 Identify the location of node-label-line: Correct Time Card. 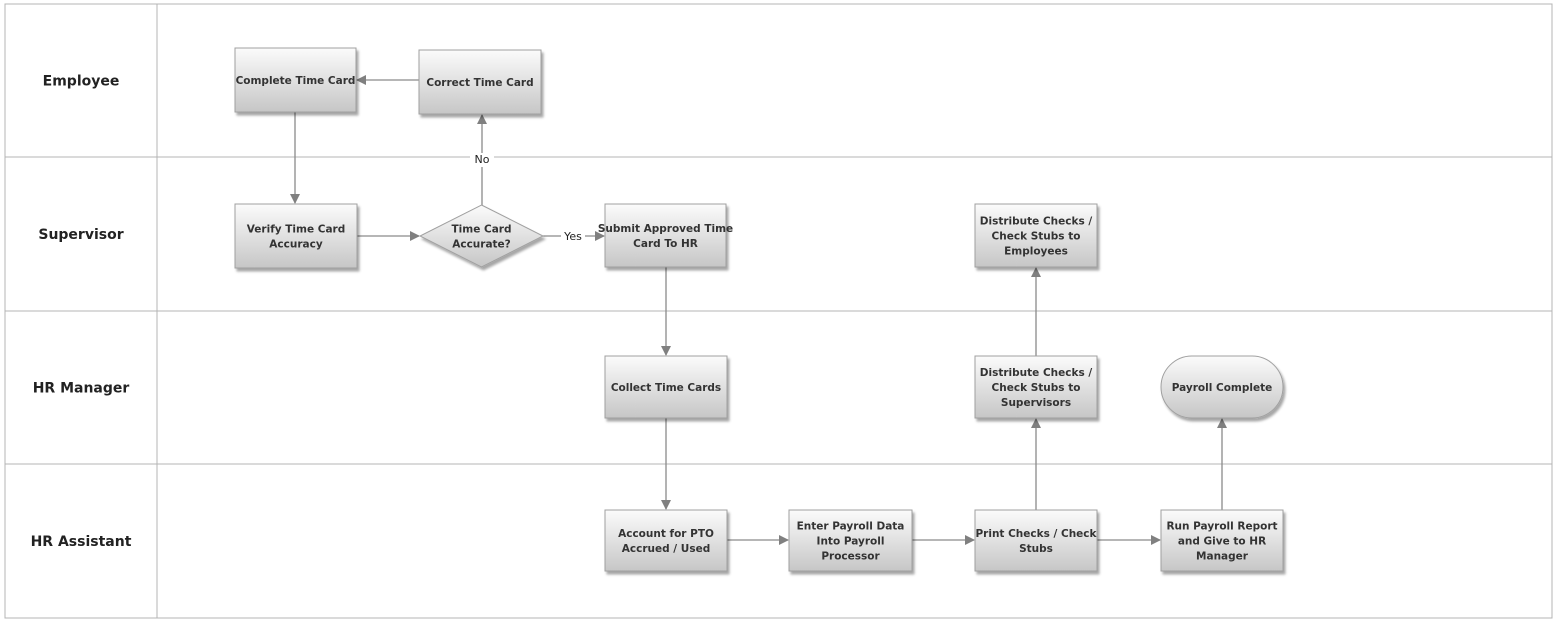
(479, 83).